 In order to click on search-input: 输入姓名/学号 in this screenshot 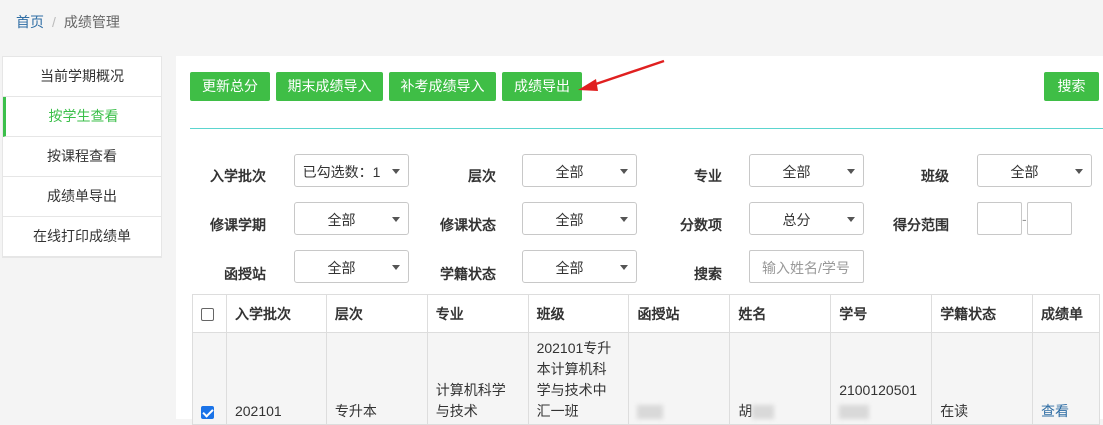, I will do `click(806, 266)`.